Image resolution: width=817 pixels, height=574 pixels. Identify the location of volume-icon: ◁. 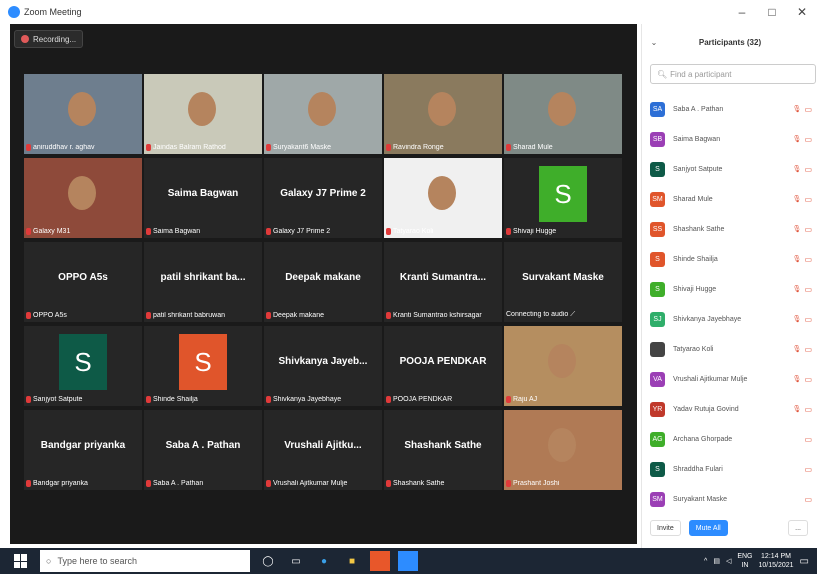
(728, 561).